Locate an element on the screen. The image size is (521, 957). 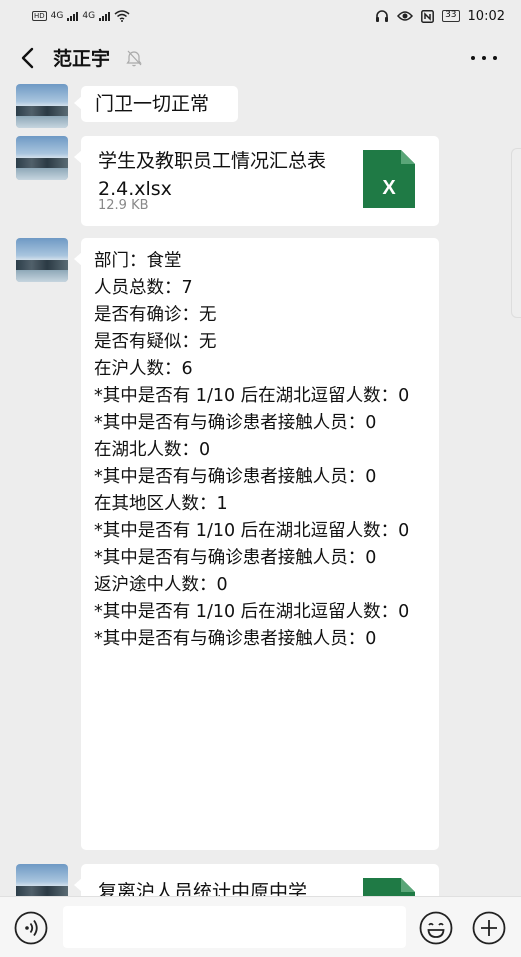
file-message-card: 学生及教职员工情况汇总表 2.4.xlsx 12.9 KB X is located at coordinates (256, 181).